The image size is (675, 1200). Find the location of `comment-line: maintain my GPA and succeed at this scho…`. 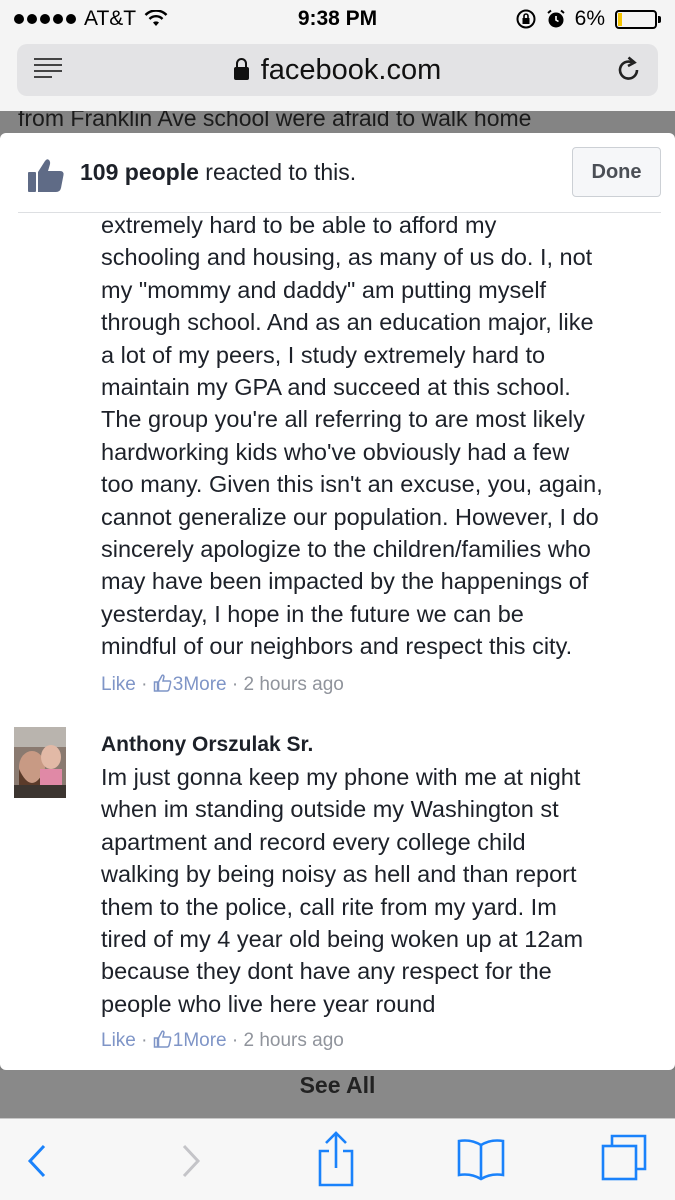

comment-line: maintain my GPA and succeed at this scho… is located at coordinates (336, 387).